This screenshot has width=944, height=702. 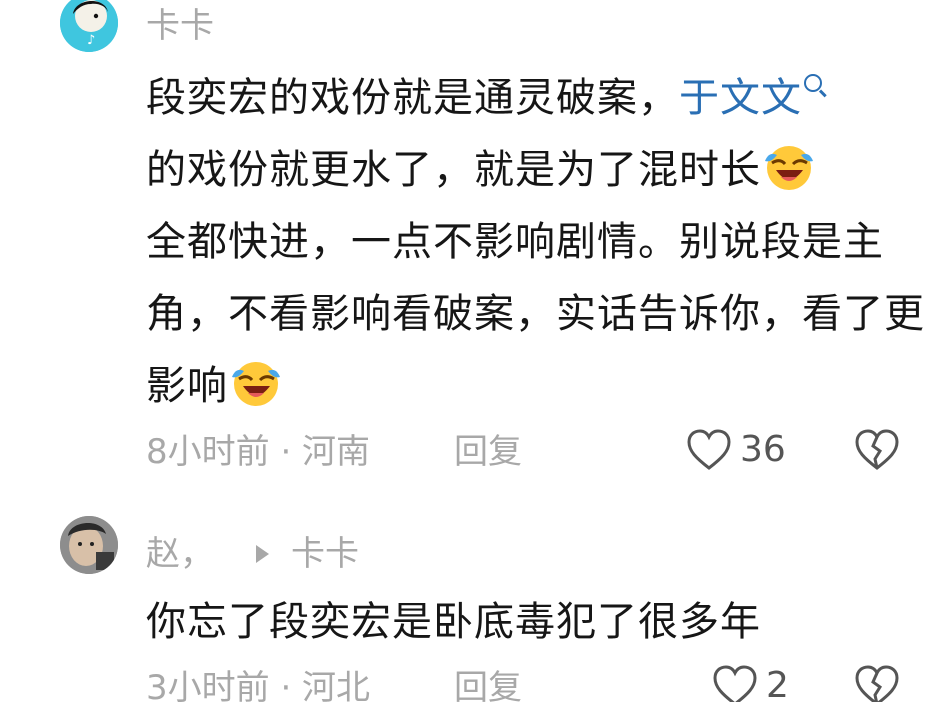 What do you see at coordinates (763, 449) in the screenshot?
I see `like-count: 36` at bounding box center [763, 449].